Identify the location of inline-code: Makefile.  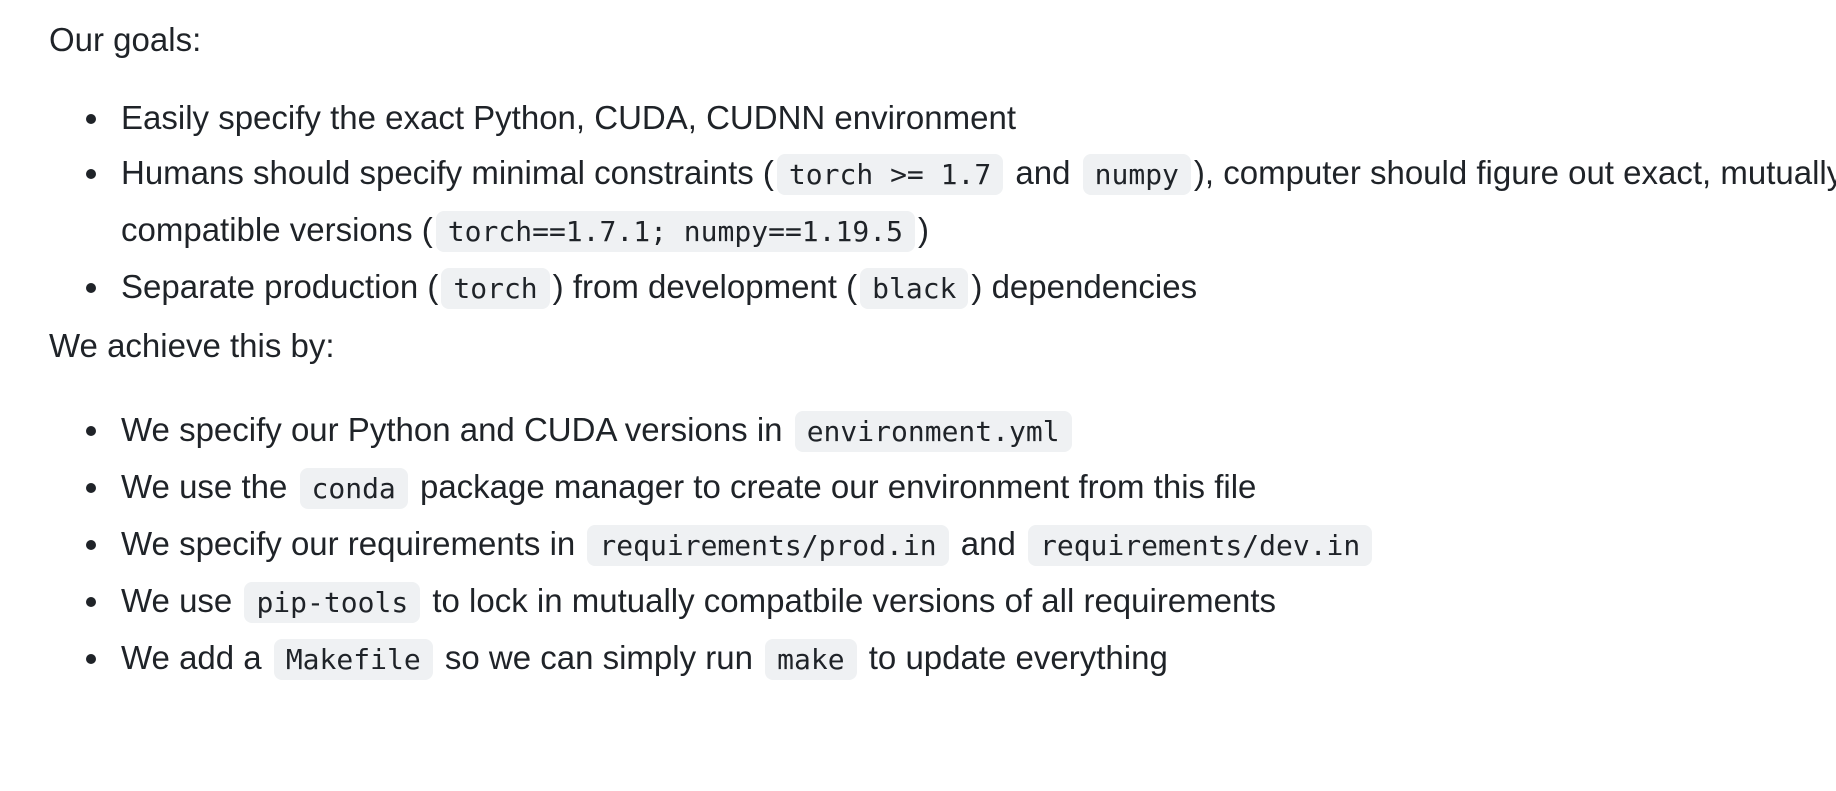
(353, 659).